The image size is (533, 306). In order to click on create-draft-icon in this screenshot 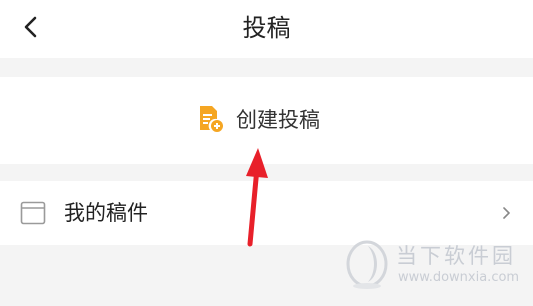, I will do `click(211, 119)`.